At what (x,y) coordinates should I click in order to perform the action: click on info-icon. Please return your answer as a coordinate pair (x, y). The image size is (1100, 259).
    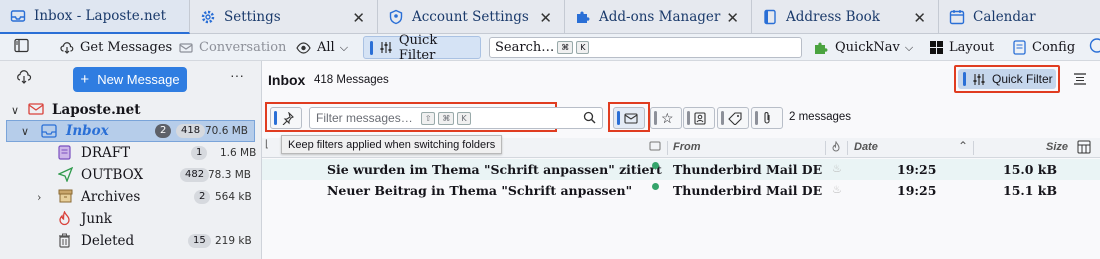
    Looking at the image, I should click on (1093, 47).